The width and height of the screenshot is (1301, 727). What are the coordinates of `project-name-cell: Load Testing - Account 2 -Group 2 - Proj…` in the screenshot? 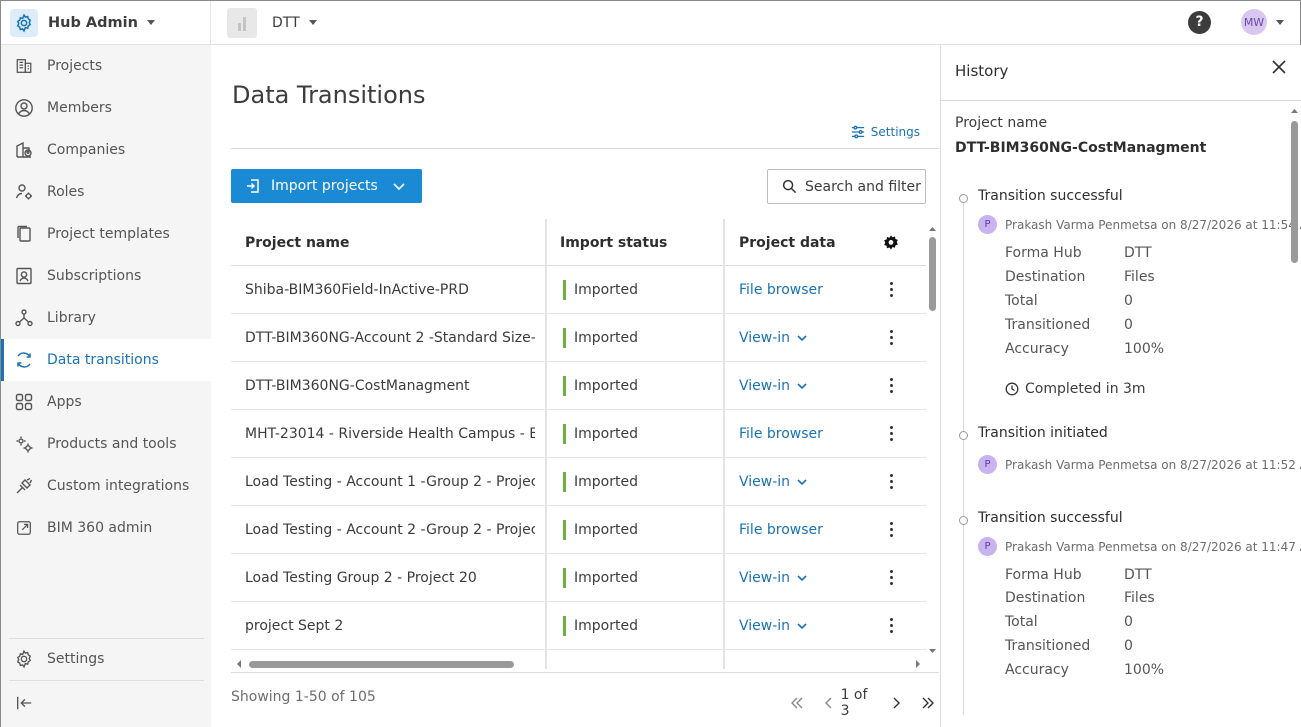 It's located at (390, 529).